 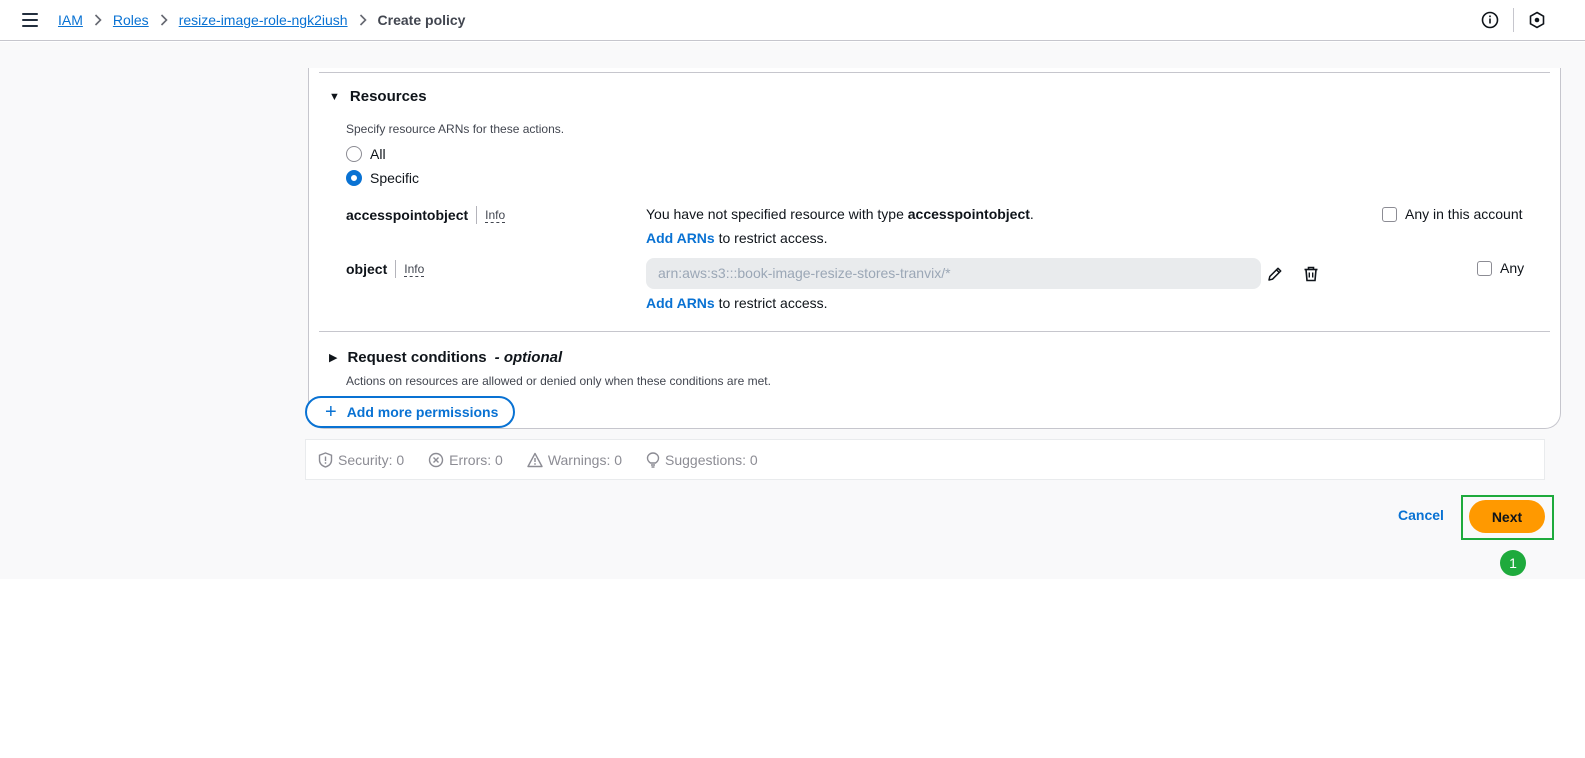 I want to click on resources-section-toggle: ▼ Resources, so click(x=378, y=96).